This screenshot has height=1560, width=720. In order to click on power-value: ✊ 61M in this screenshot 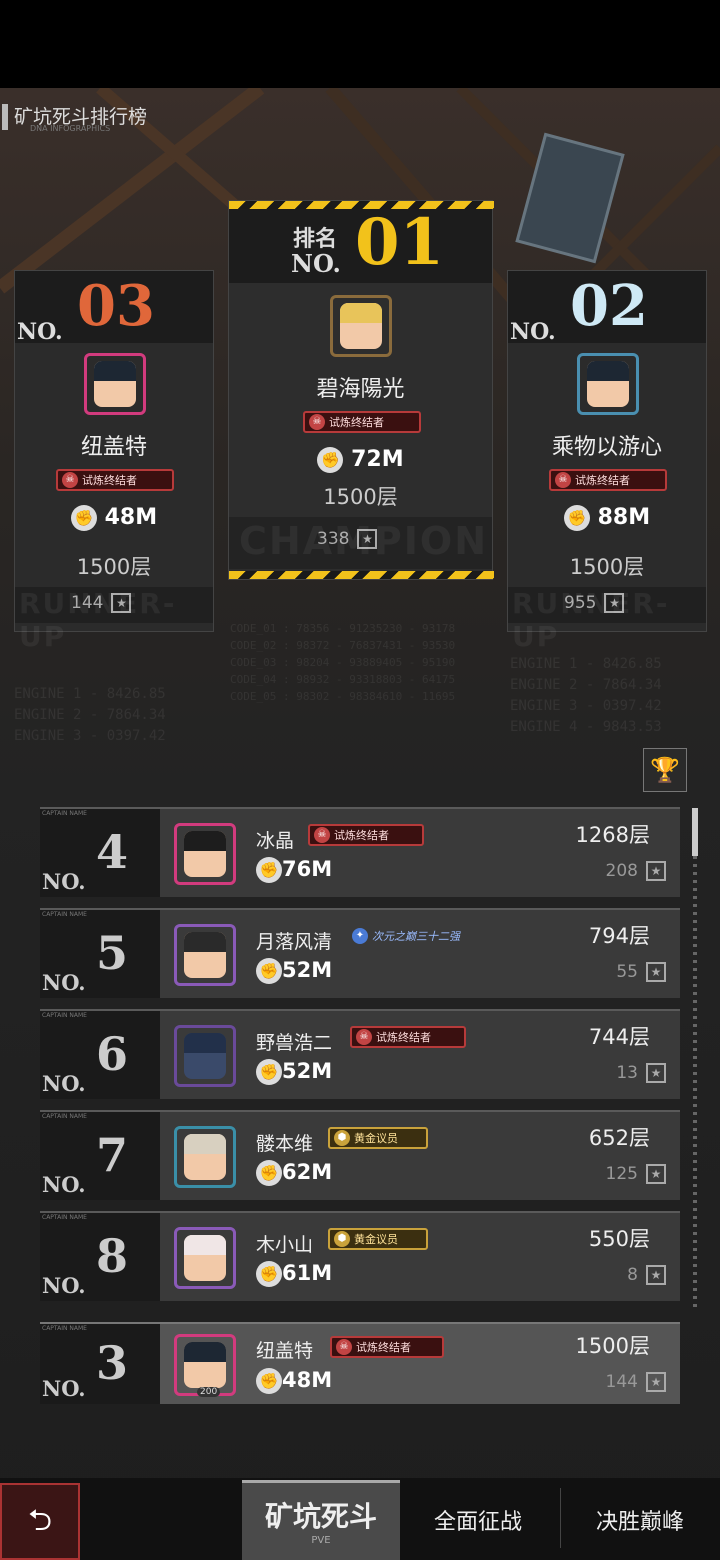, I will do `click(294, 1274)`.